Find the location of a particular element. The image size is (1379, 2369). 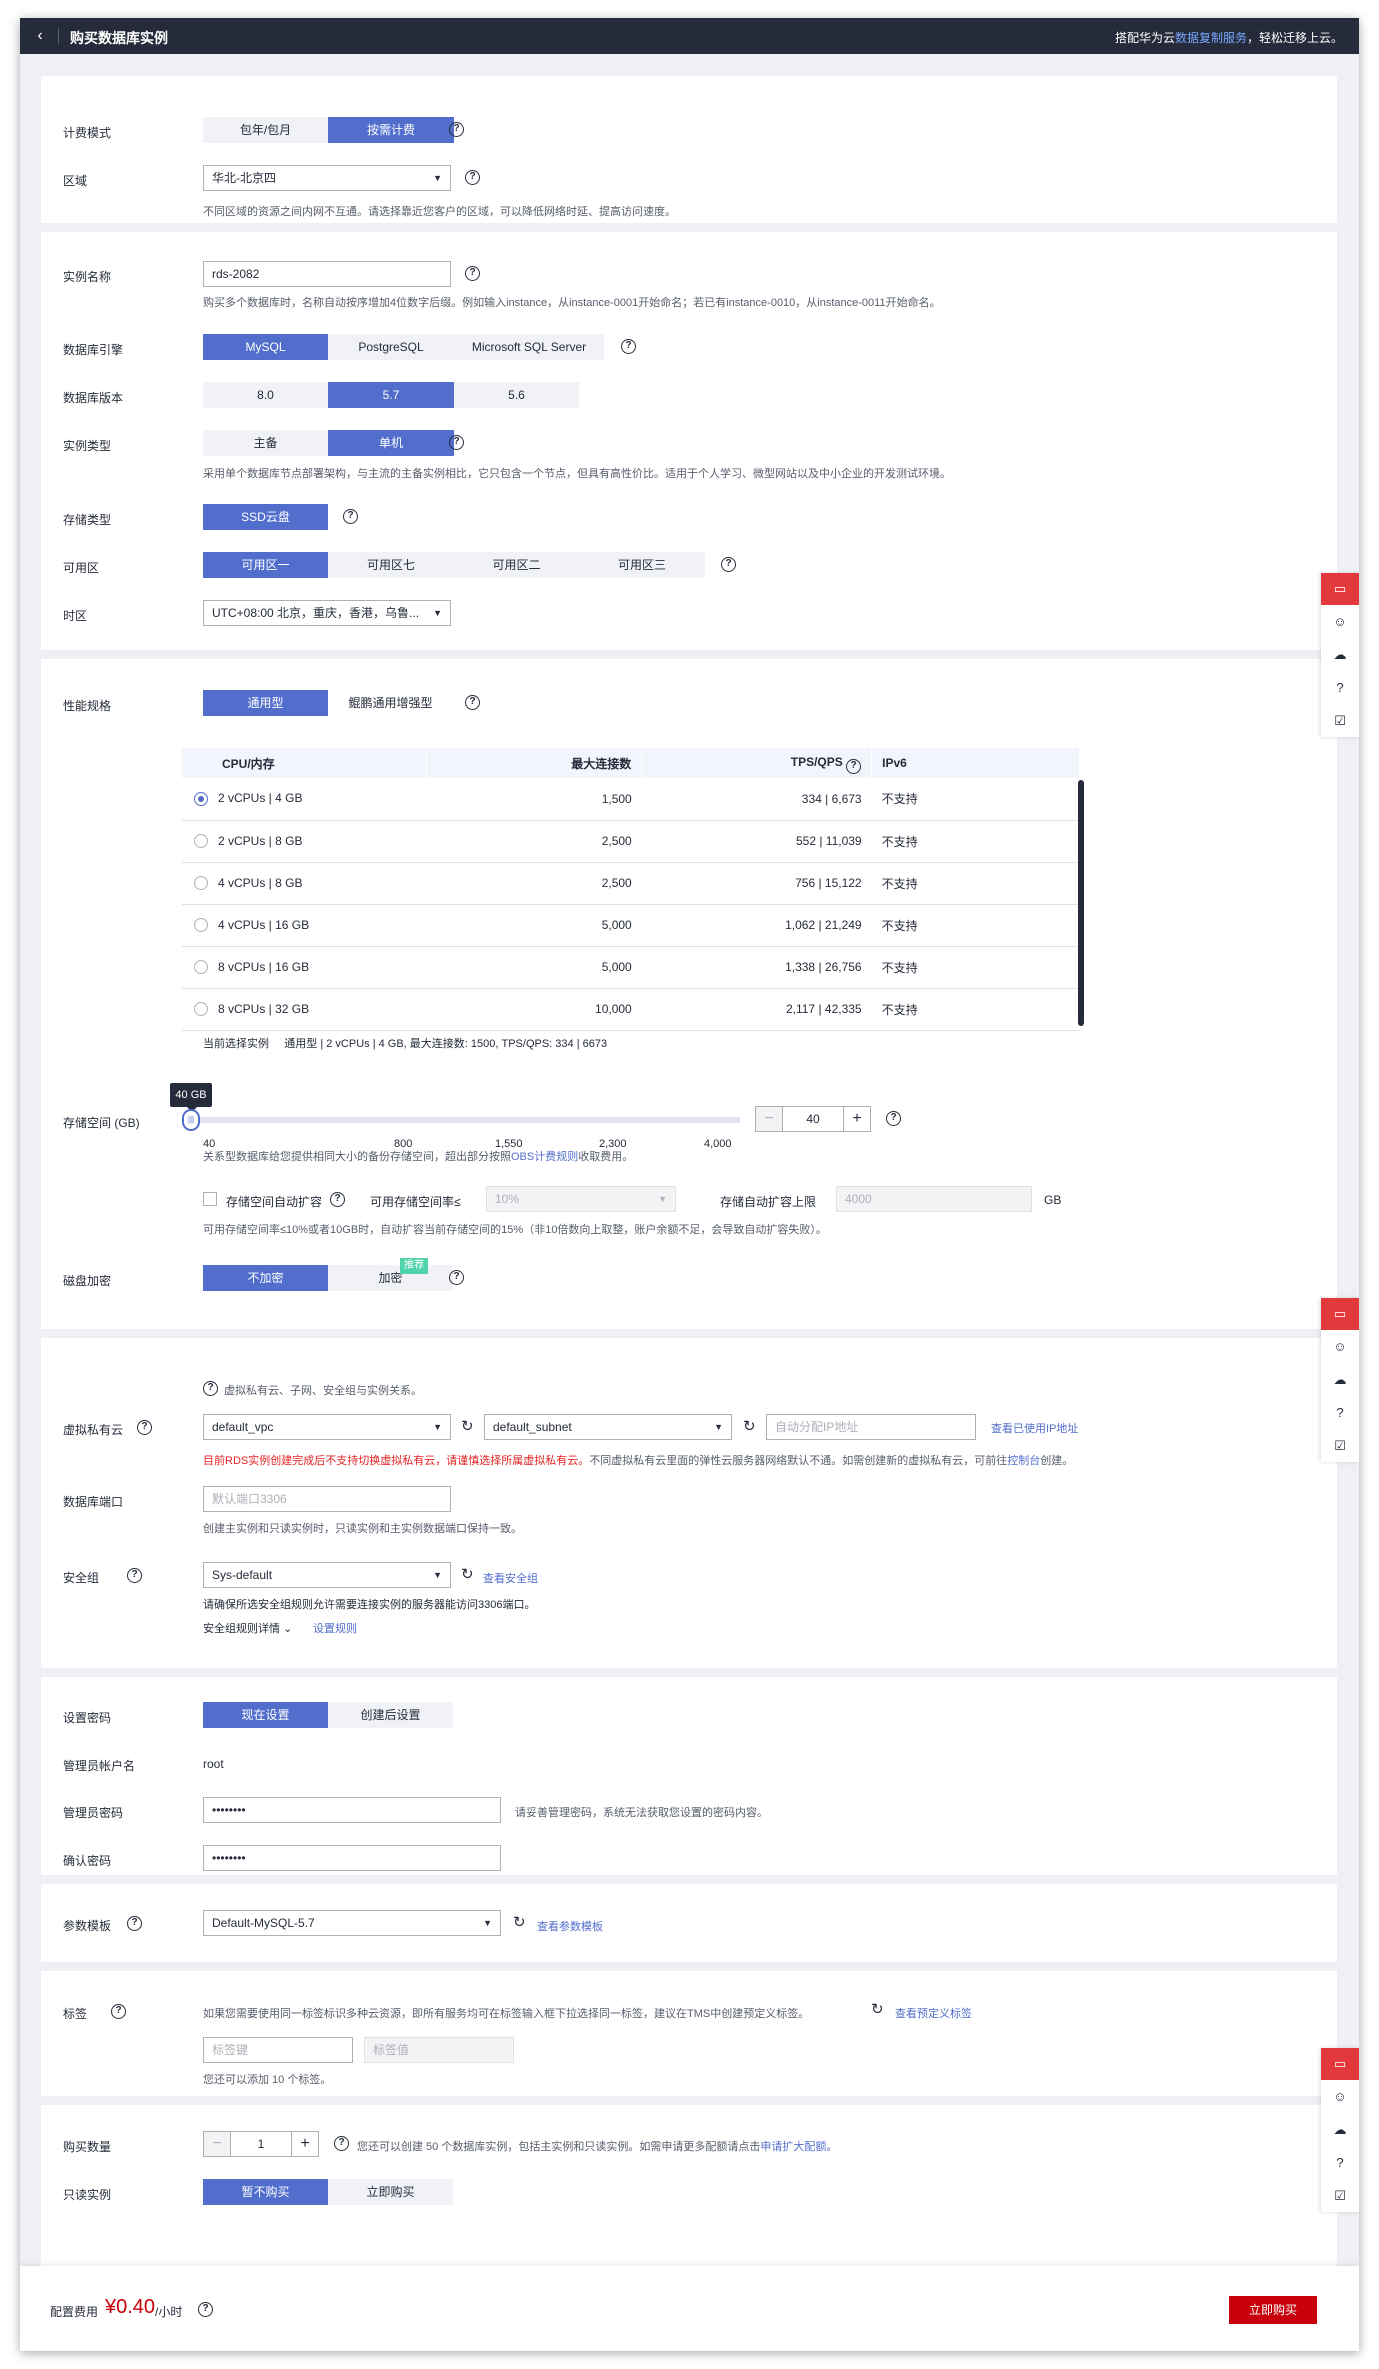

az-option-1: 可用区一 is located at coordinates (265, 565).